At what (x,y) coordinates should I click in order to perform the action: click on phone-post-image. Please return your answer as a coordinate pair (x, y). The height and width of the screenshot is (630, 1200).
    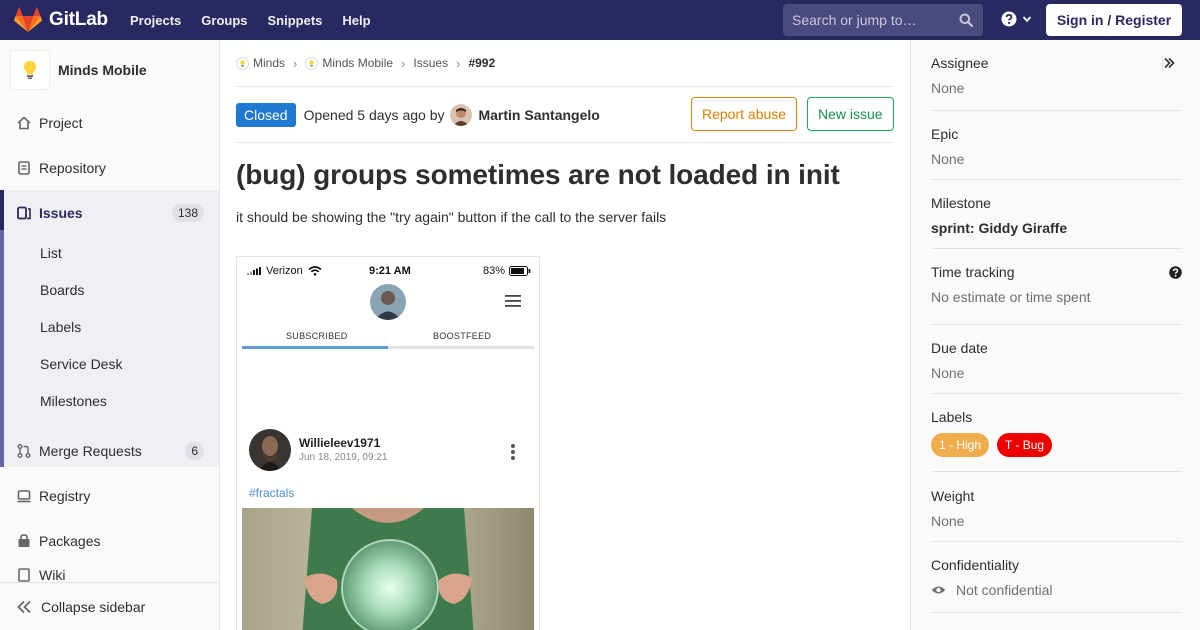
    Looking at the image, I should click on (388, 569).